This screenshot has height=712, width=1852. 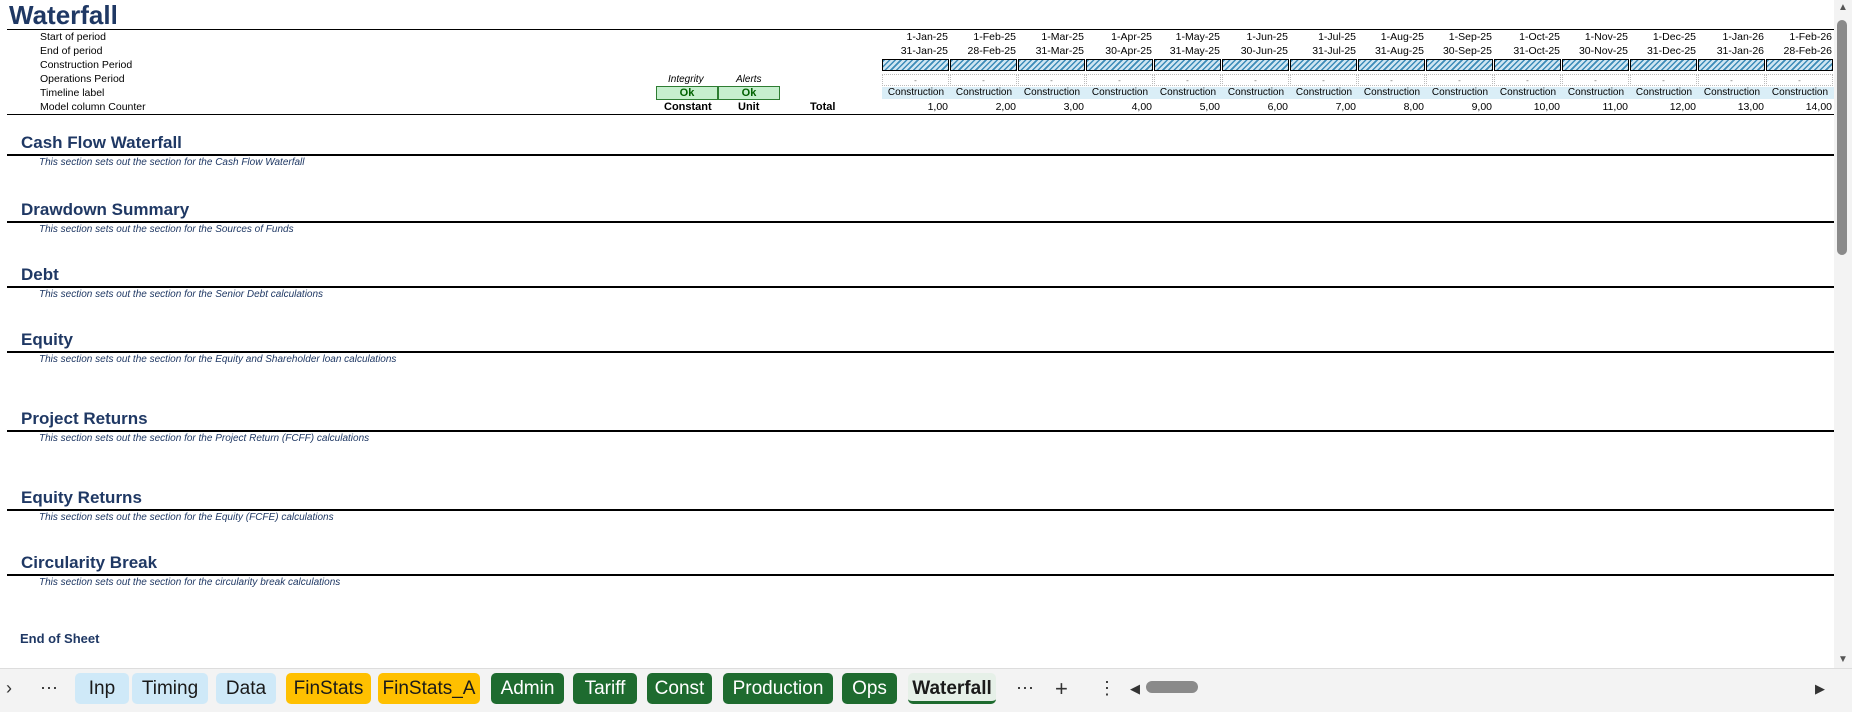 What do you see at coordinates (102, 688) in the screenshot?
I see `tab-inp: Inp` at bounding box center [102, 688].